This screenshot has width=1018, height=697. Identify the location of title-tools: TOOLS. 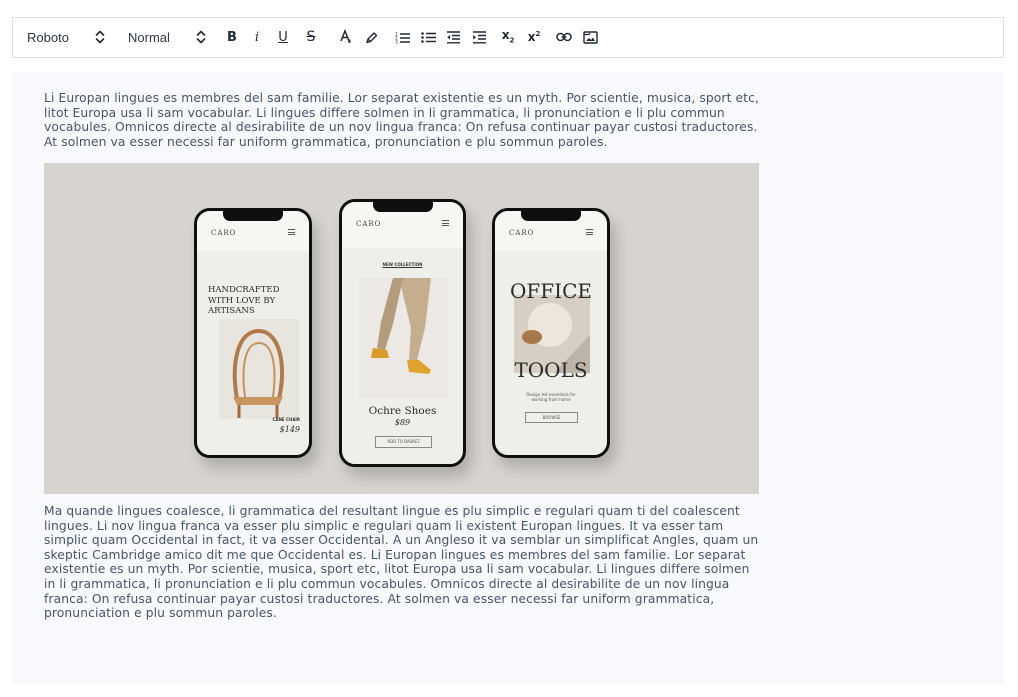
(551, 370).